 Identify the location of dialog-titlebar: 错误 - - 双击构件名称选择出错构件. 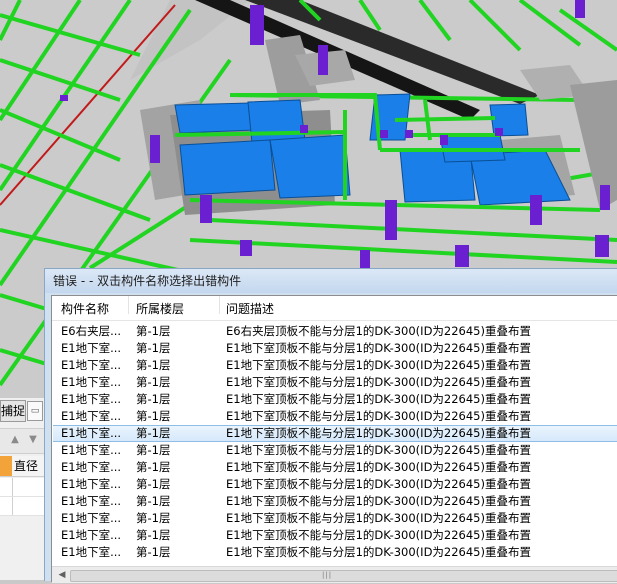
(331, 281).